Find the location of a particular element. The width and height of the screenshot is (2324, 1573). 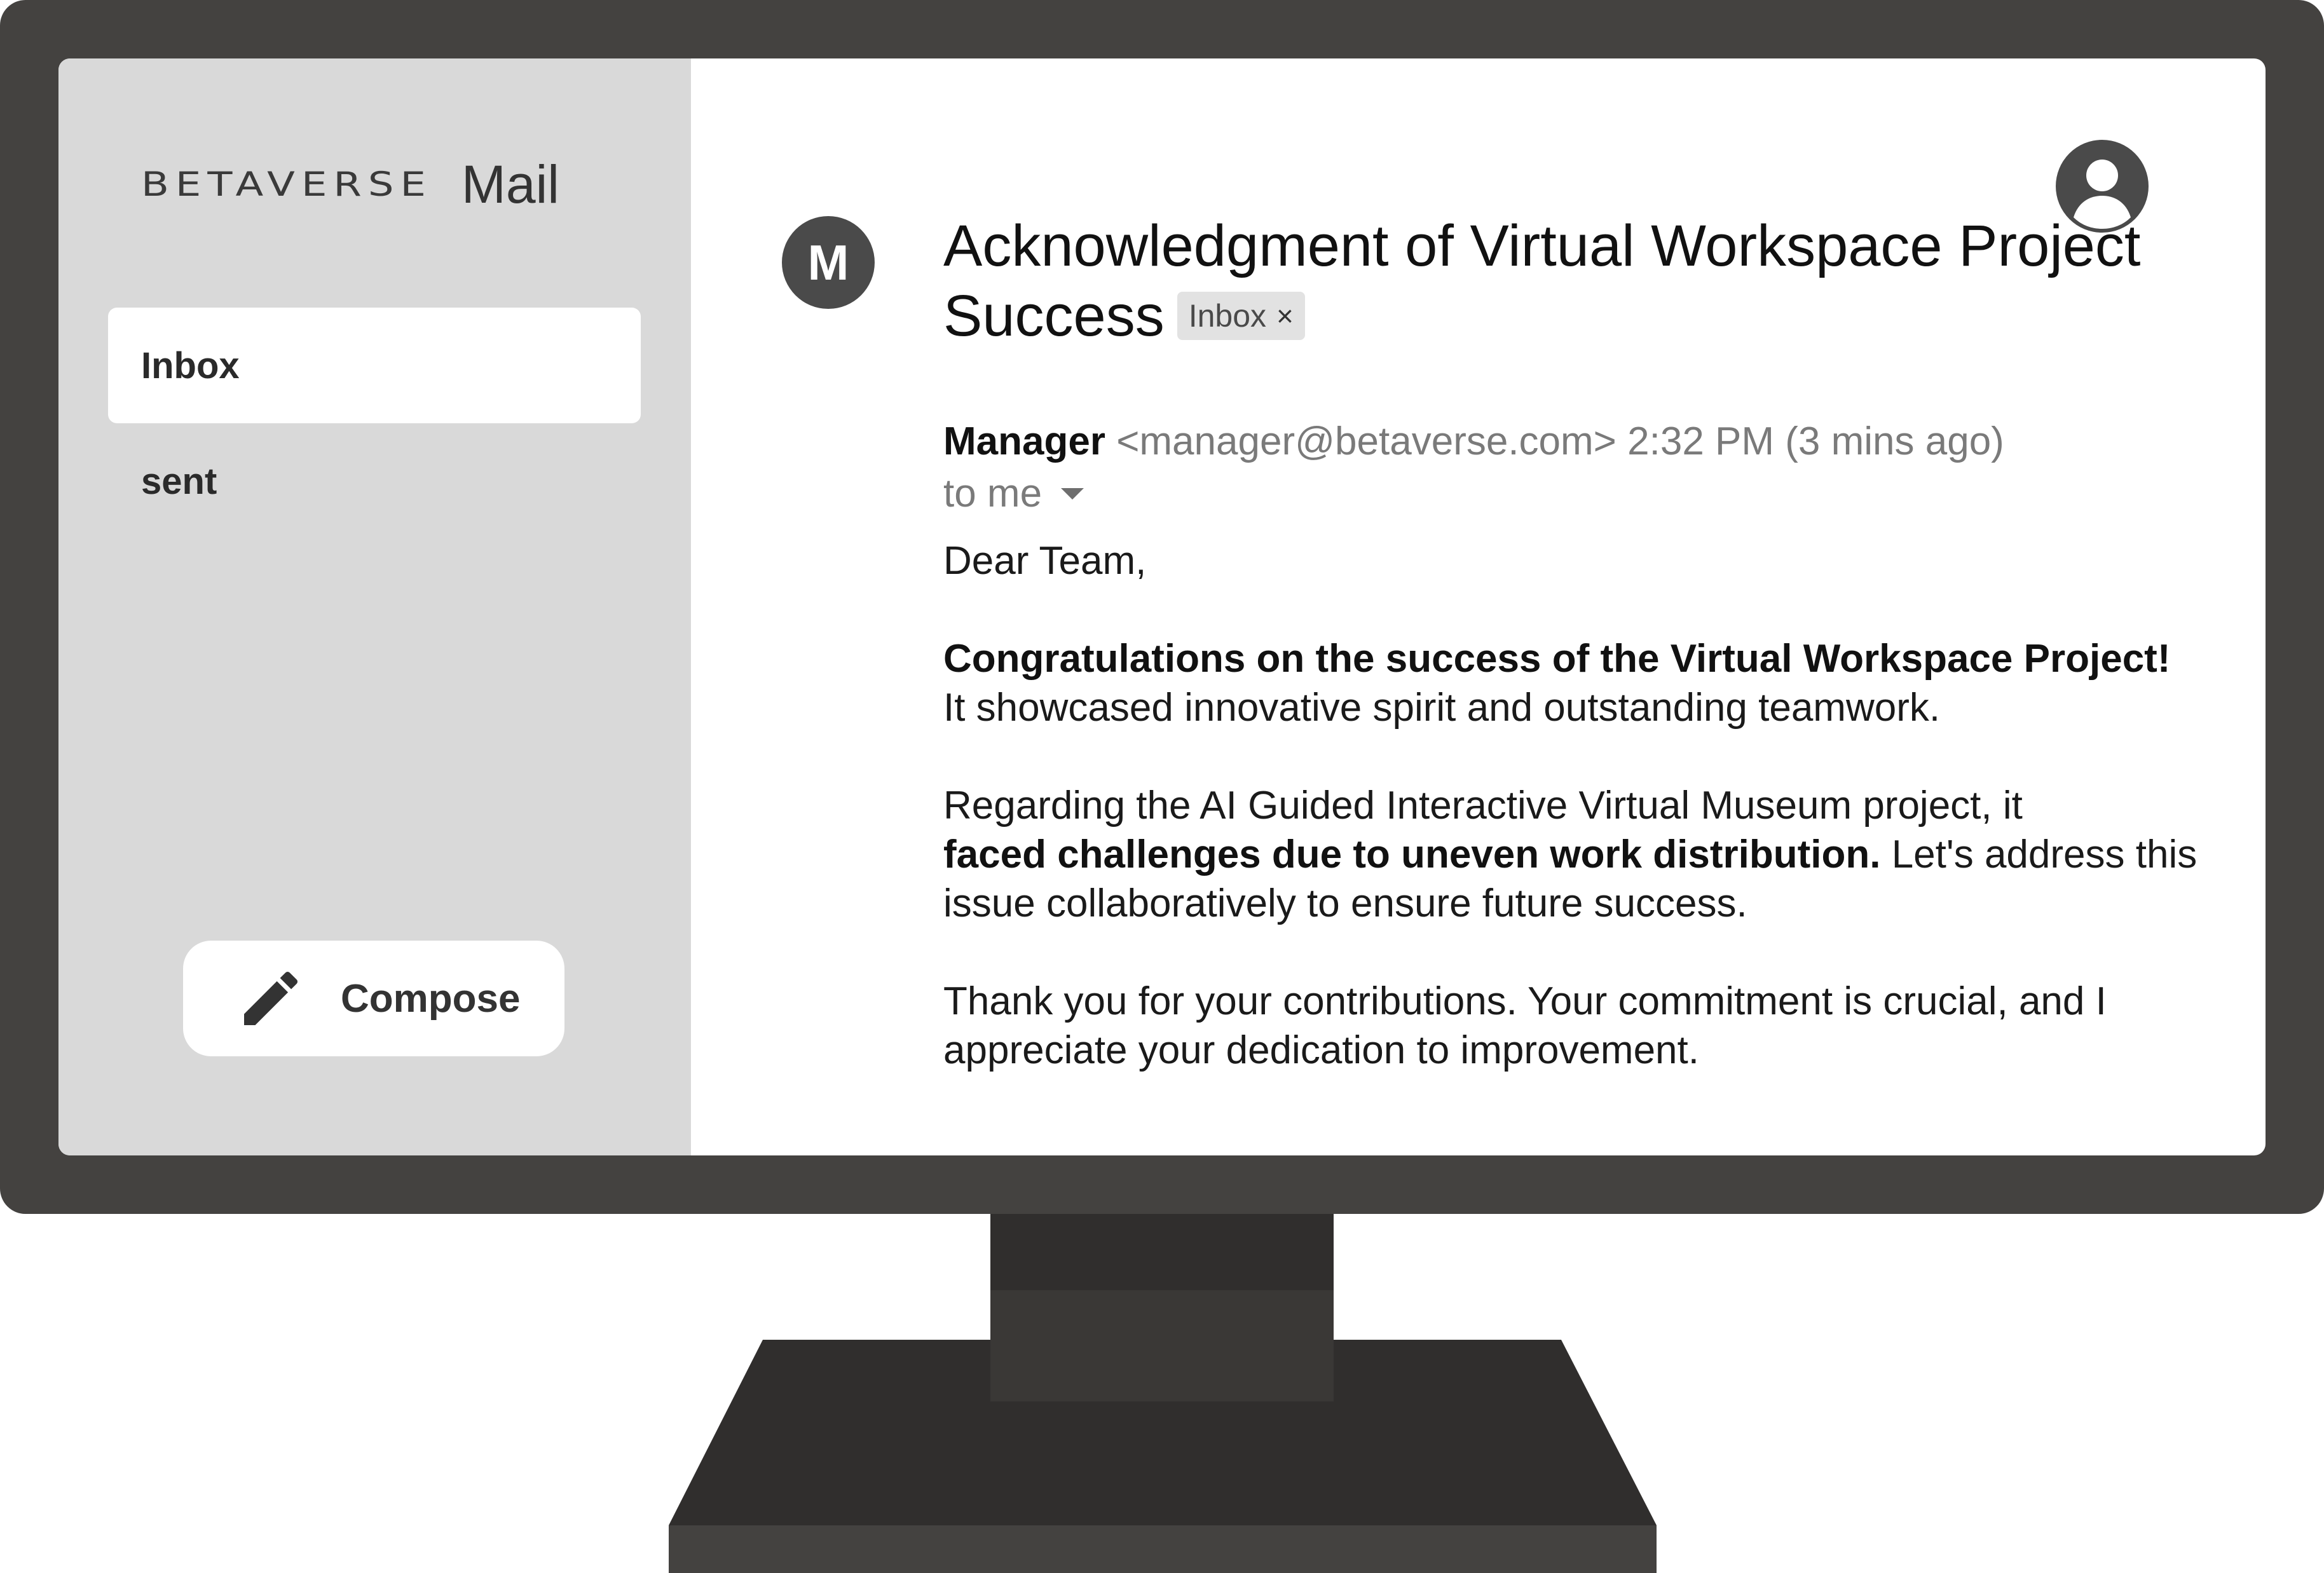

recipient-line: to me is located at coordinates (1013, 493).